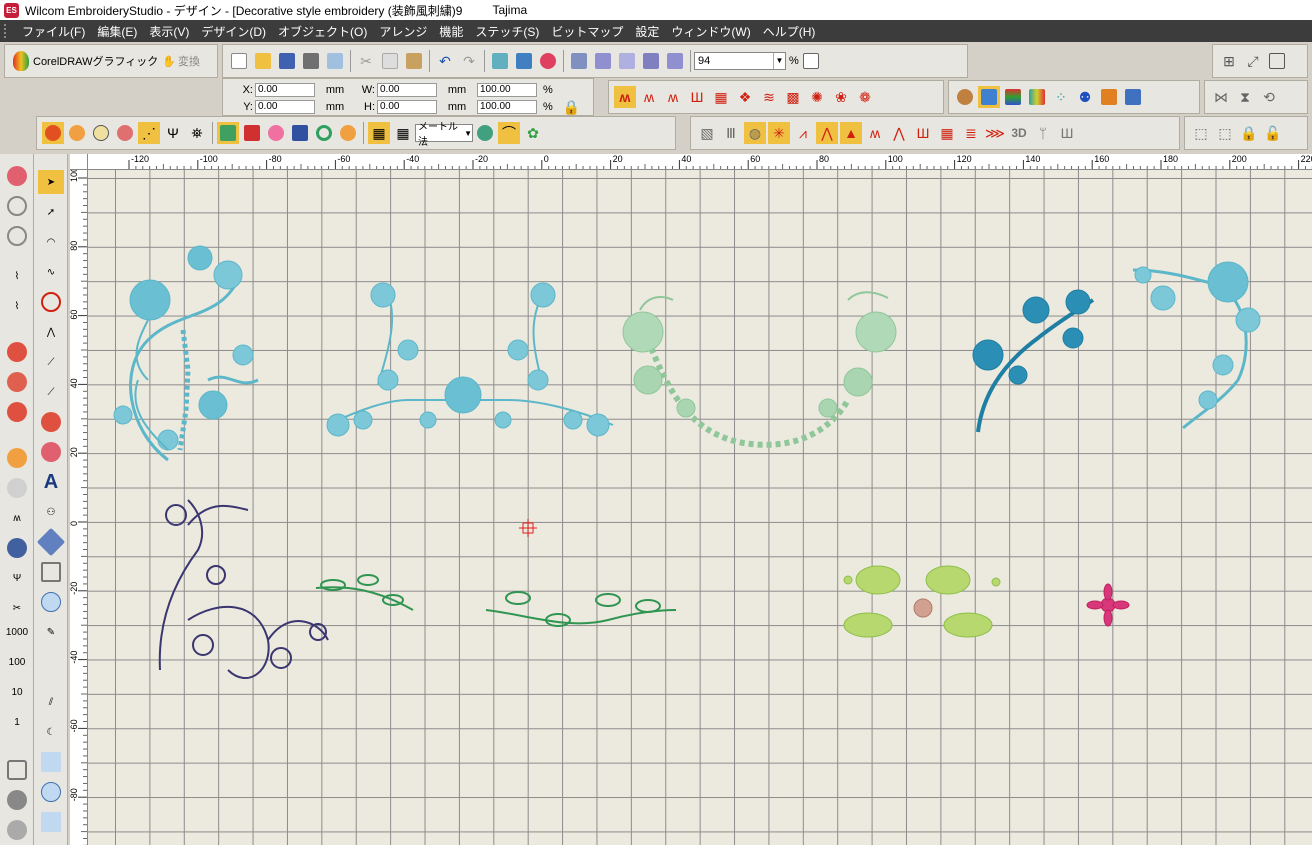 This screenshot has width=1312, height=845. I want to click on step-stitch-icon: Ш, so click(697, 97).